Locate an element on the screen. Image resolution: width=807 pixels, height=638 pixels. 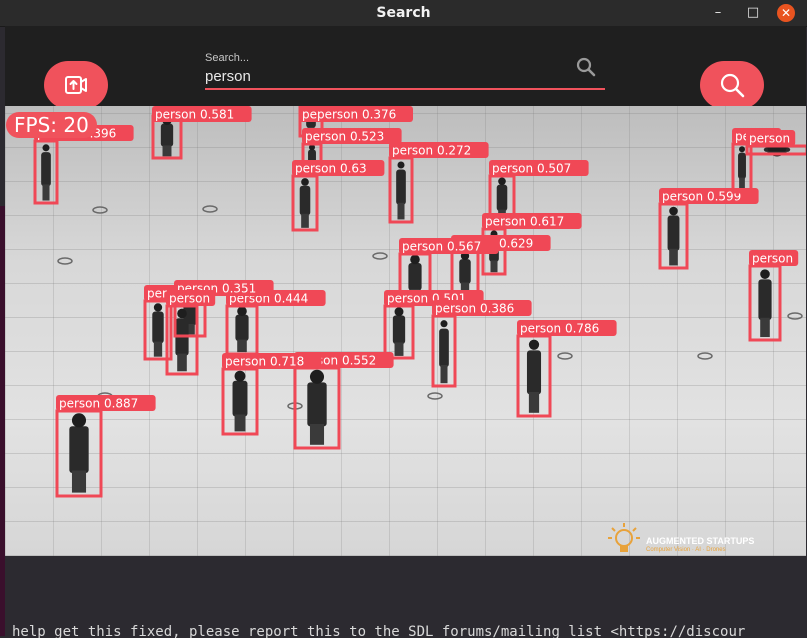
window-titlebar: Search – □ ✕ is located at coordinates (403, 13).